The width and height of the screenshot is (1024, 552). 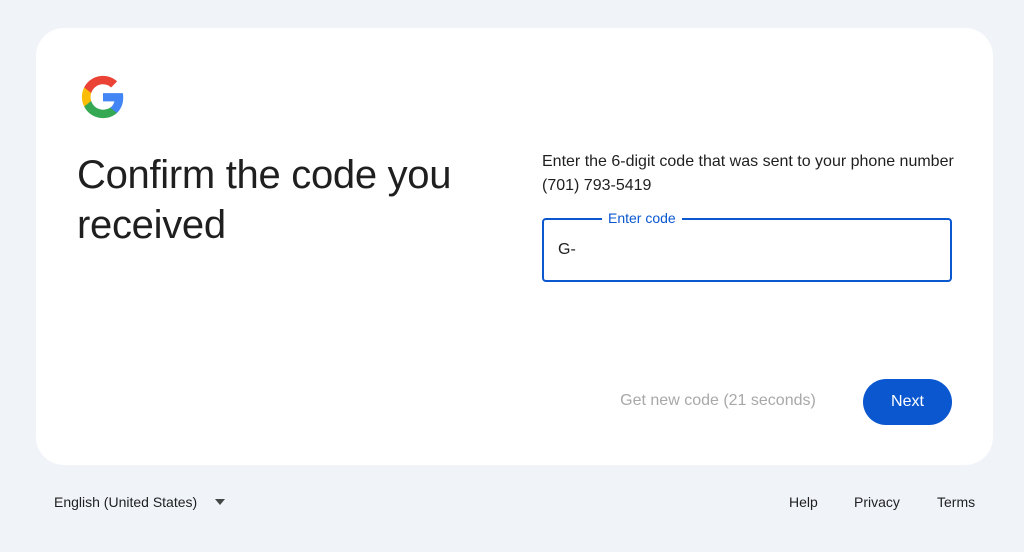 I want to click on language-selector: English (United States), so click(x=140, y=502).